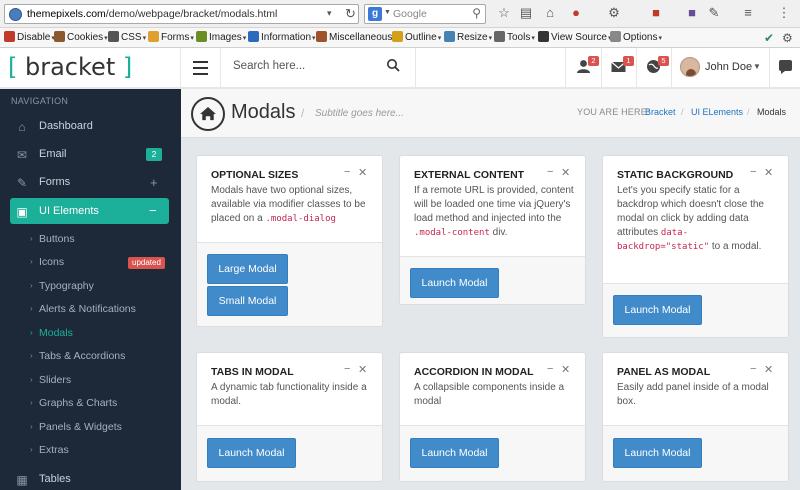 The width and height of the screenshot is (800, 490). What do you see at coordinates (784, 13) in the screenshot?
I see `grip-icon: ⋮` at bounding box center [784, 13].